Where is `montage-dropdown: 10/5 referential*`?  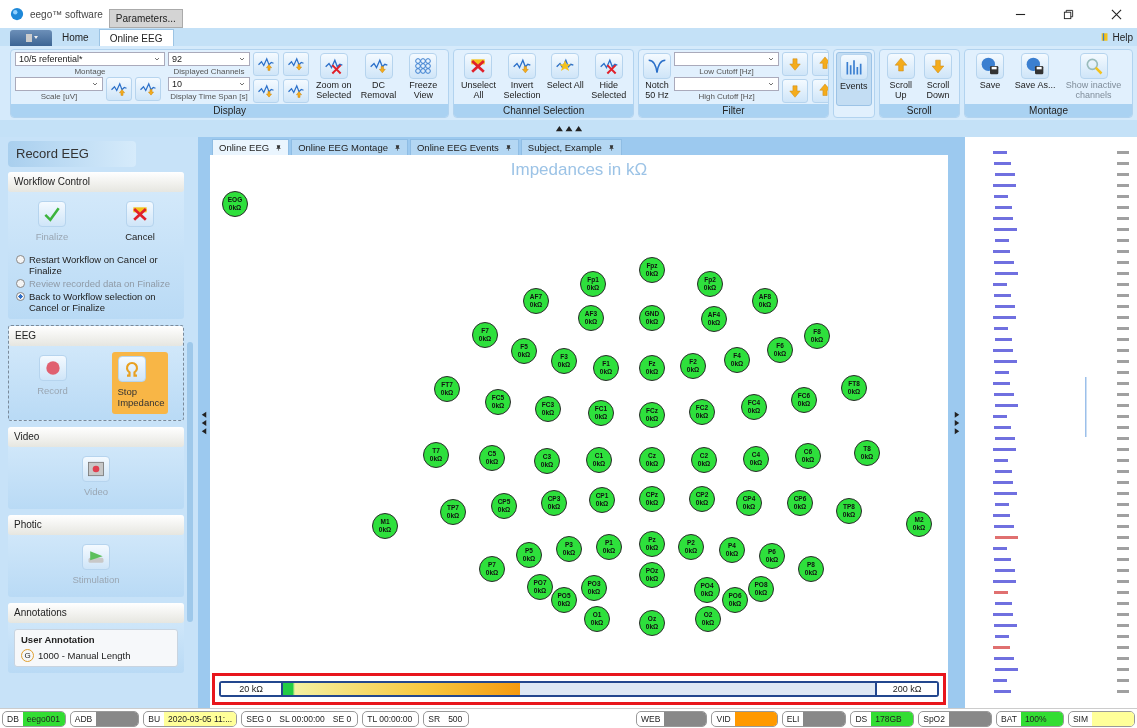 montage-dropdown: 10/5 referential* is located at coordinates (90, 59).